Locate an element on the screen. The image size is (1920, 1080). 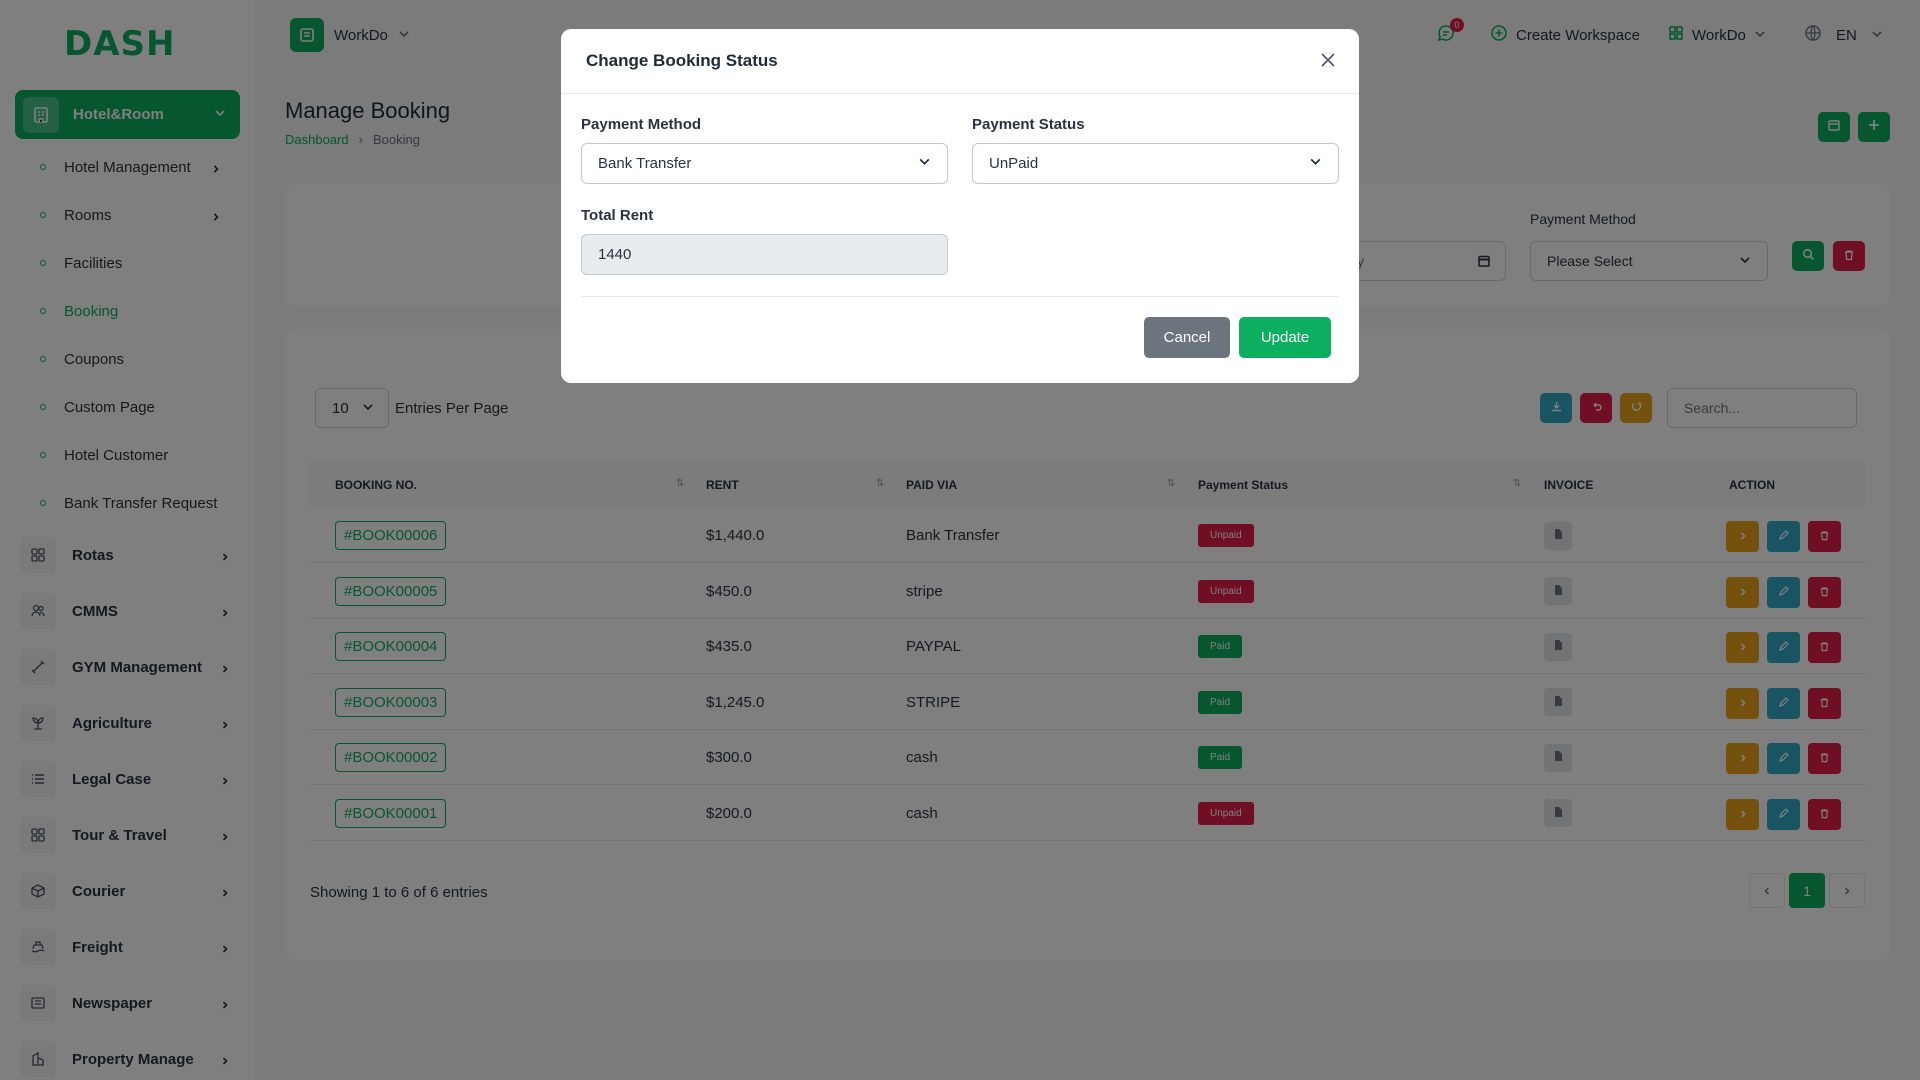
total-rent-input: 1440 is located at coordinates (764, 254).